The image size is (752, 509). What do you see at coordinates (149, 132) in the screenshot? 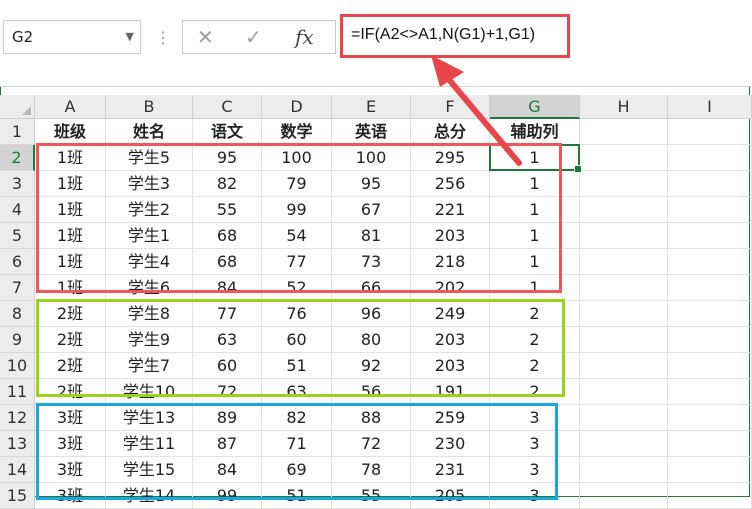
I see `header-cell: 姓名` at bounding box center [149, 132].